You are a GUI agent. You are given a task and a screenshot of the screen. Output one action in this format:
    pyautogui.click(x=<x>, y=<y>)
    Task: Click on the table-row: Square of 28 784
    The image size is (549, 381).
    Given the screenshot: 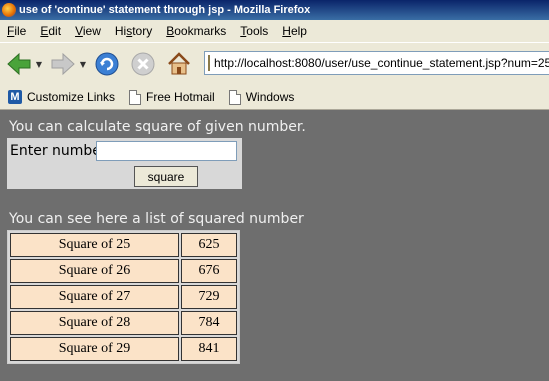 What is the action you would take?
    pyautogui.click(x=123, y=323)
    